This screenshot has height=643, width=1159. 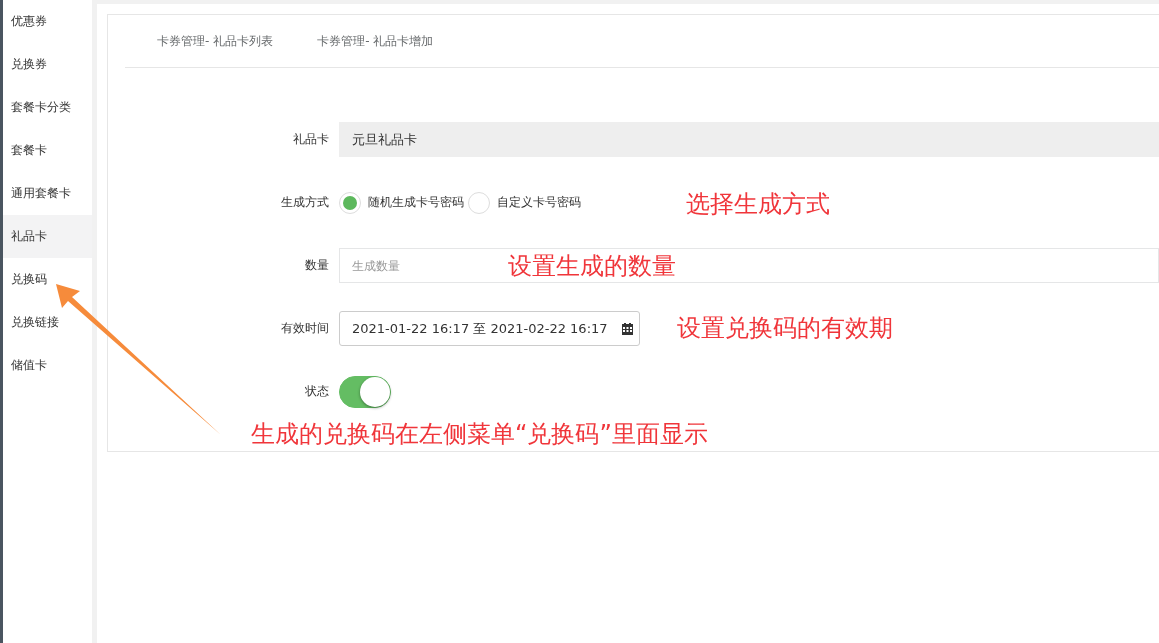 I want to click on status-toggle, so click(x=365, y=391).